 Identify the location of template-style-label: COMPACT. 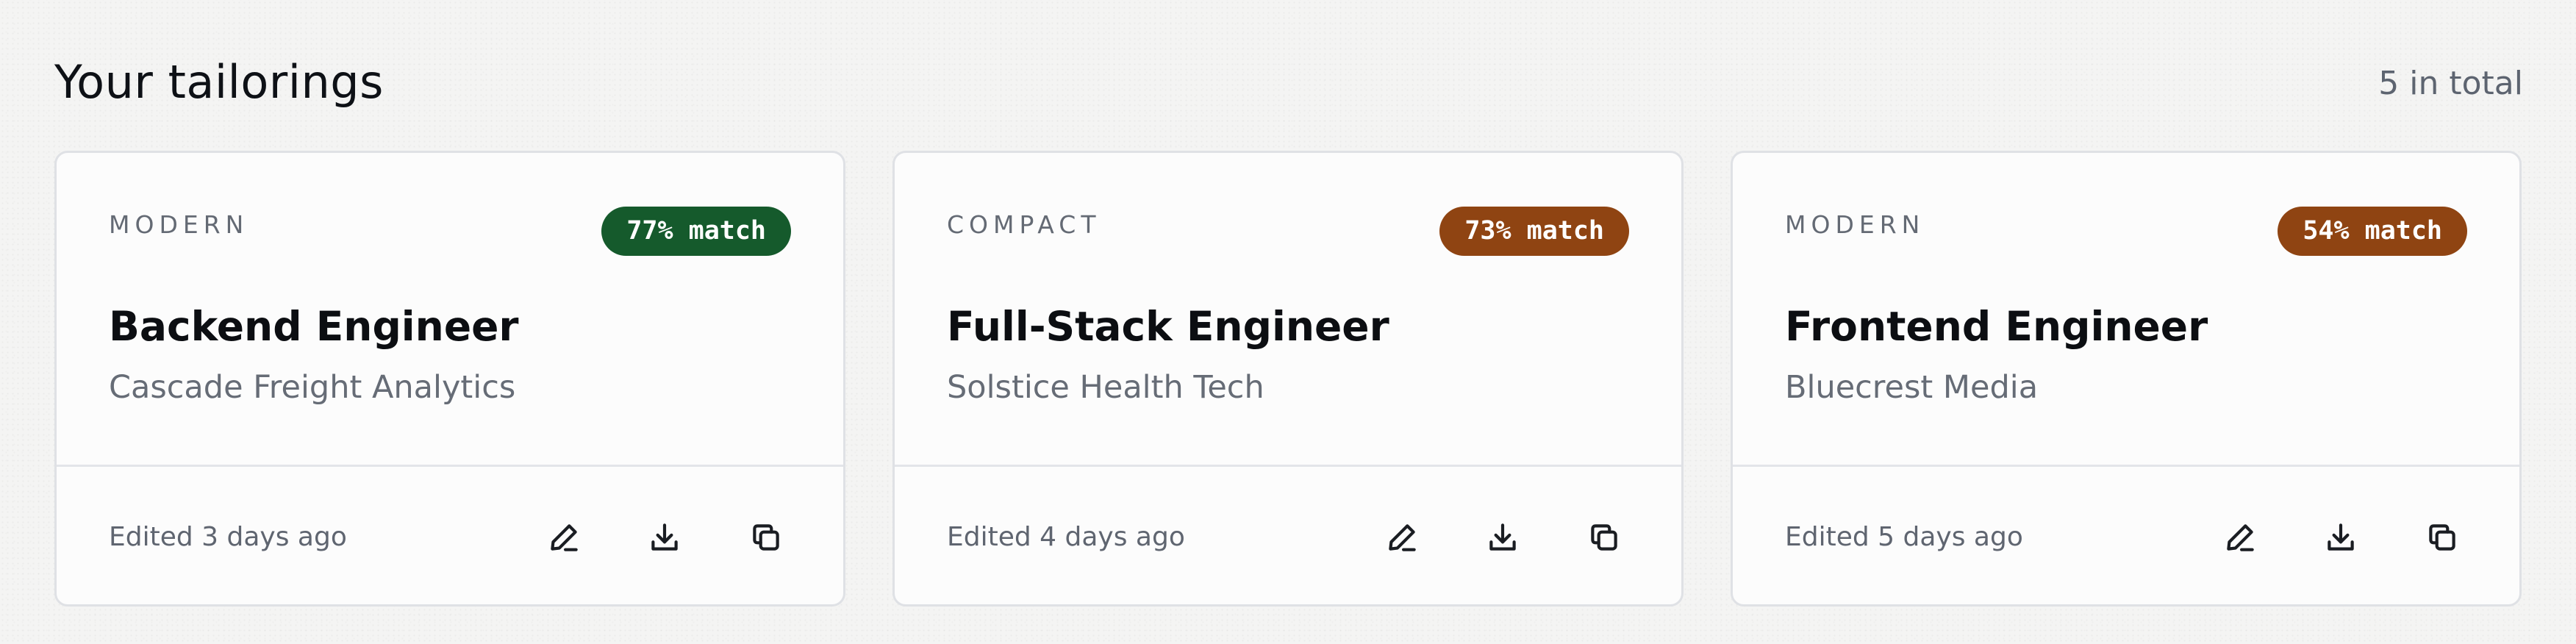
(1024, 225).